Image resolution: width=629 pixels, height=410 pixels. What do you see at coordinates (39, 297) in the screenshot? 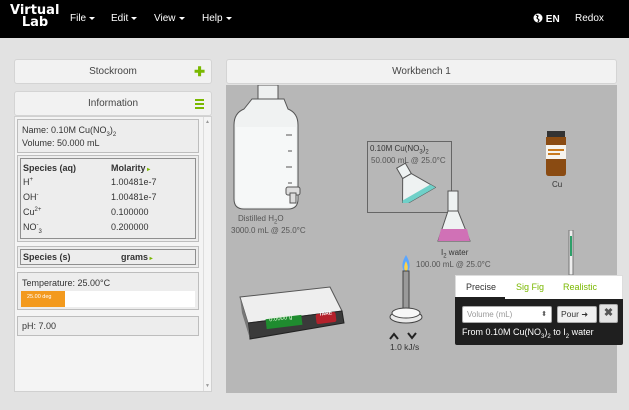
I see `temperature-bar-label: 25.00 deg` at bounding box center [39, 297].